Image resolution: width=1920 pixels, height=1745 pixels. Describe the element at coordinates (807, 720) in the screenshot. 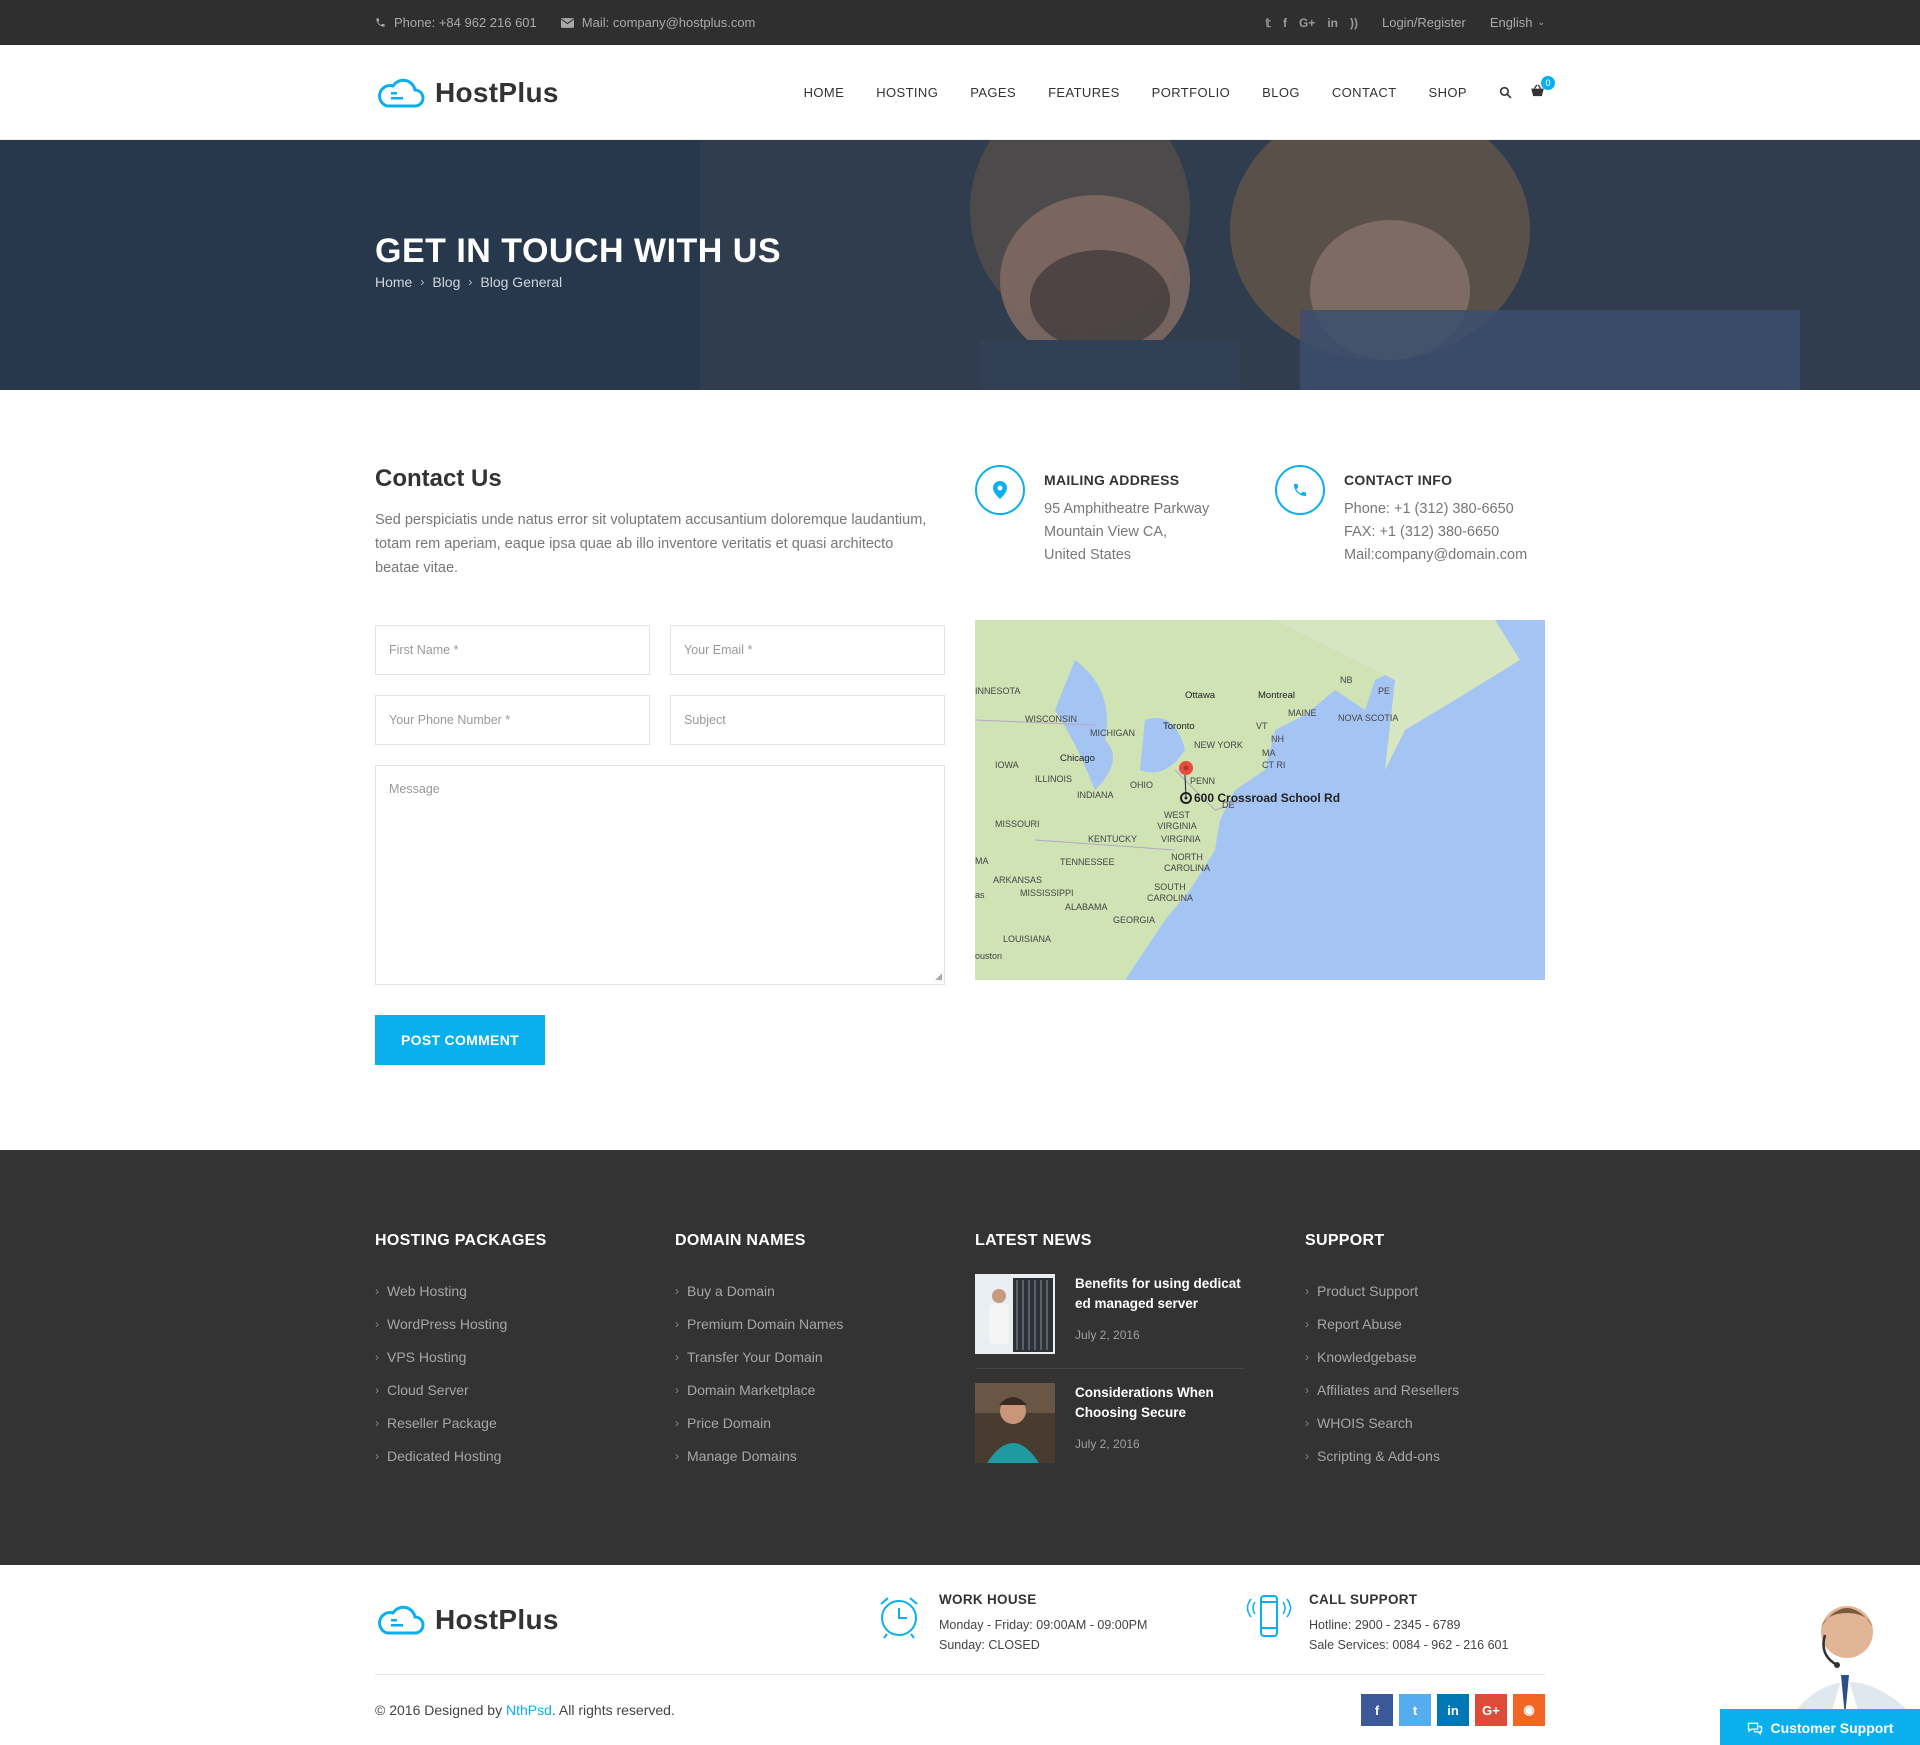

I see `subject-input: Subject` at that location.